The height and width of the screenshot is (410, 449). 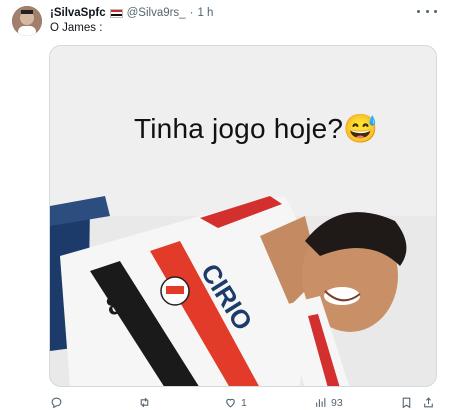 What do you see at coordinates (230, 403) in the screenshot?
I see `heart-icon` at bounding box center [230, 403].